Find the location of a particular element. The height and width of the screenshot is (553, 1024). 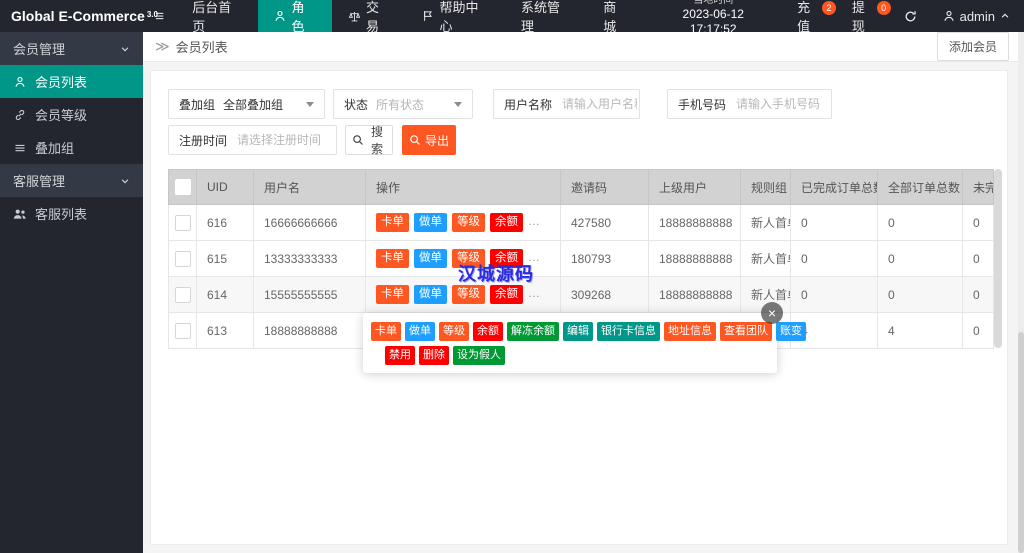

recharge-button: 充值 2 is located at coordinates (809, 17).